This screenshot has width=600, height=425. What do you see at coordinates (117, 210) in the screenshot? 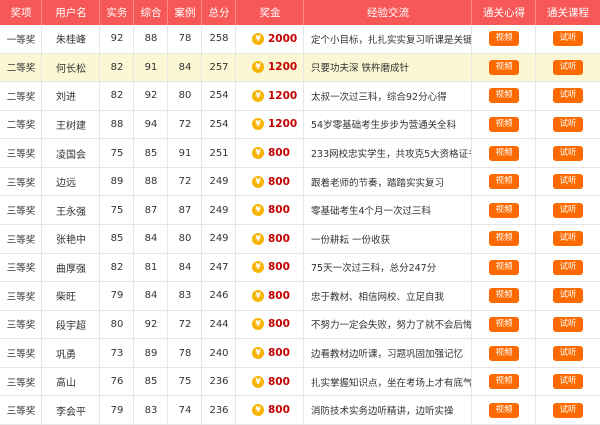
I see `cell-shiwu: 75` at bounding box center [117, 210].